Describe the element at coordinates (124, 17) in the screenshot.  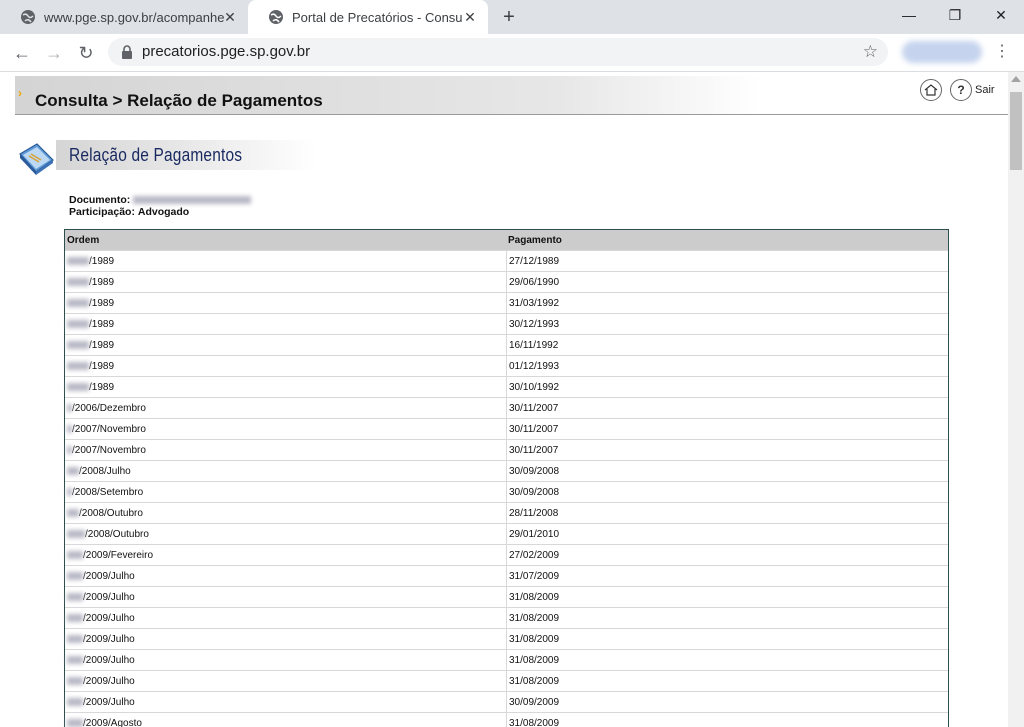
I see `tab-pge-acompanhe: www.pge.sp.gov.br/acompanhe/p ✕` at that location.